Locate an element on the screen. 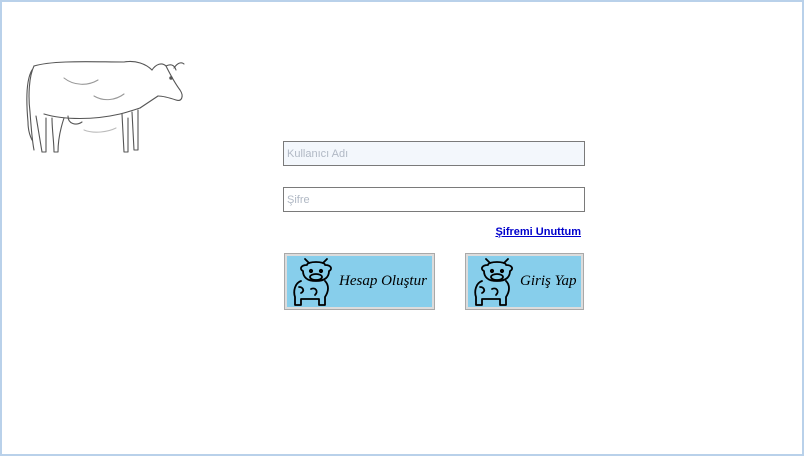 The width and height of the screenshot is (804, 456). cow-logo-icon is located at coordinates (105, 106).